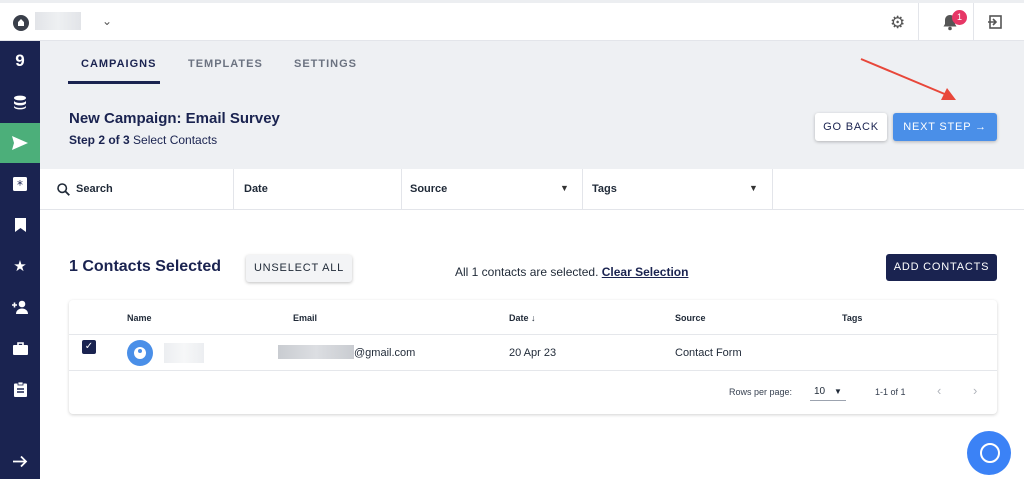 Image resolution: width=1024 pixels, height=479 pixels. Describe the element at coordinates (645, 272) in the screenshot. I see `clear-selection-link: Clear Selection` at that location.